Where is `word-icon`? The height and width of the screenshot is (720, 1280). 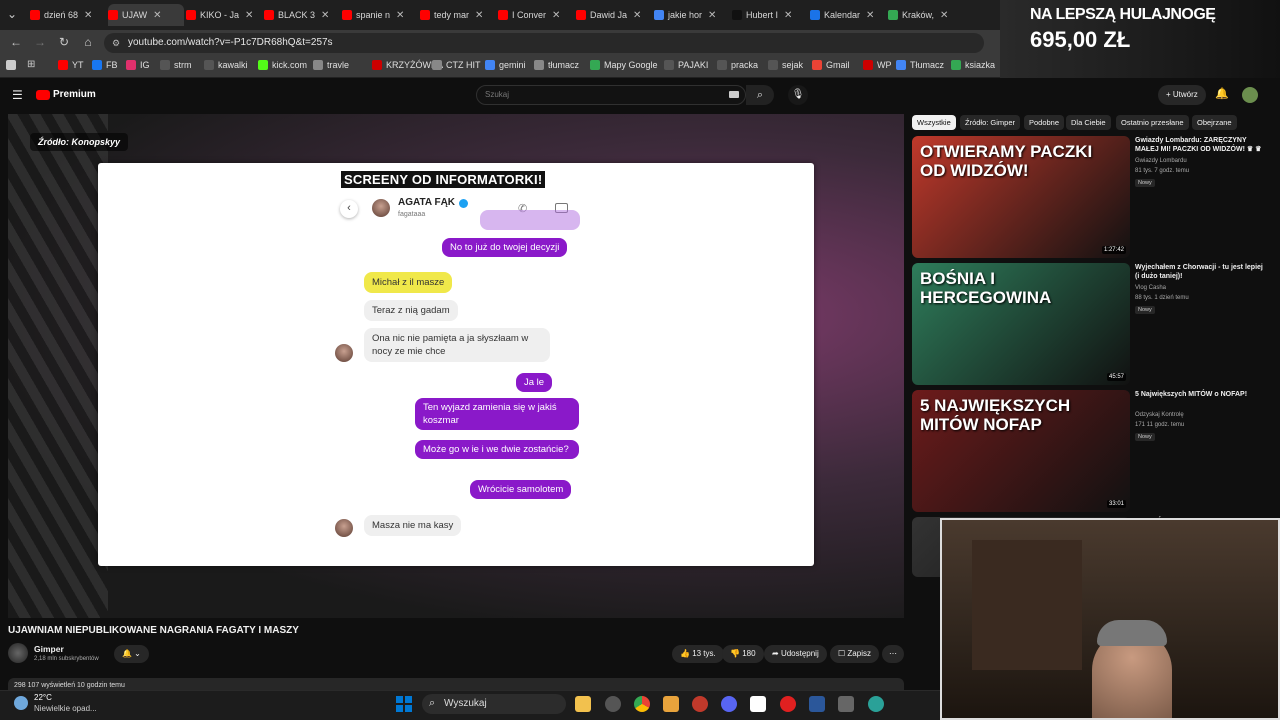
word-icon is located at coordinates (817, 704).